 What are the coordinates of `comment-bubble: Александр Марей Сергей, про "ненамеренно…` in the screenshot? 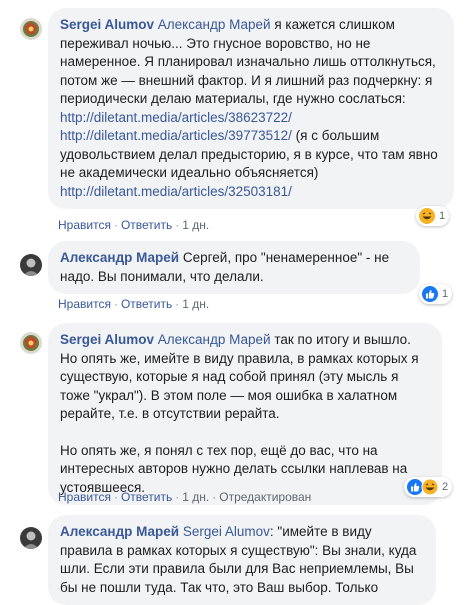 It's located at (234, 267).